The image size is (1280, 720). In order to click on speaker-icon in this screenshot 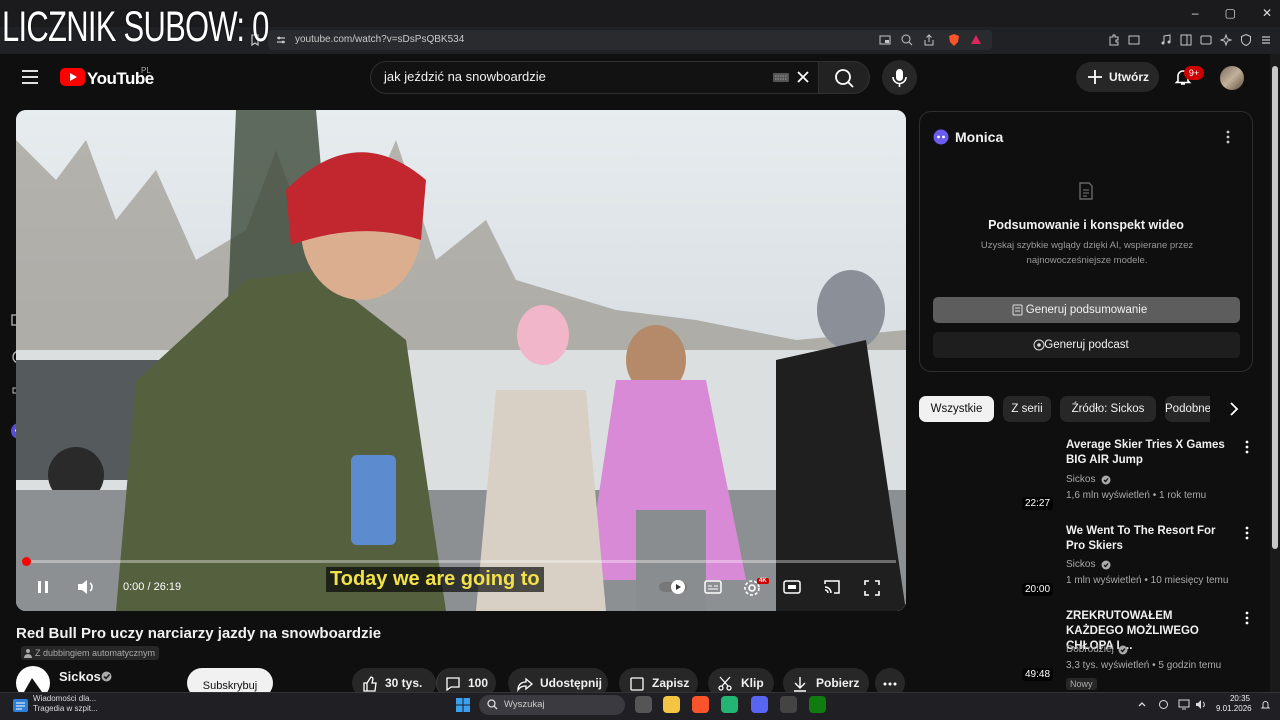, I will do `click(1201, 704)`.